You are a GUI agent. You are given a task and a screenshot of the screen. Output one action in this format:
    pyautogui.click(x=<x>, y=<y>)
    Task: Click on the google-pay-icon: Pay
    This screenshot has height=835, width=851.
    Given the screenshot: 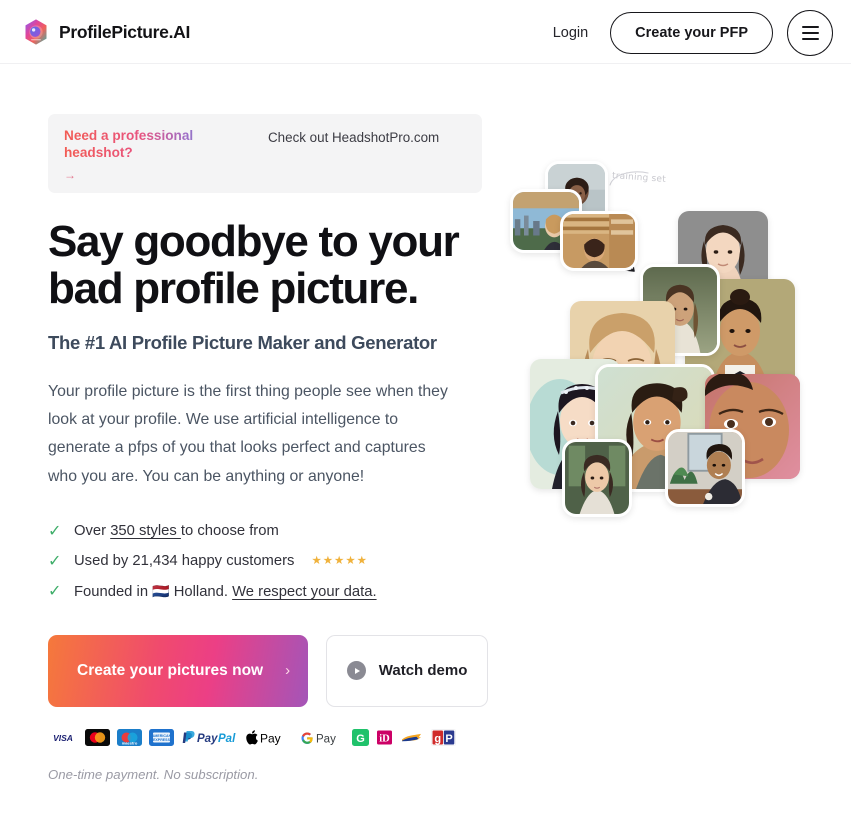 What is the action you would take?
    pyautogui.click(x=322, y=738)
    